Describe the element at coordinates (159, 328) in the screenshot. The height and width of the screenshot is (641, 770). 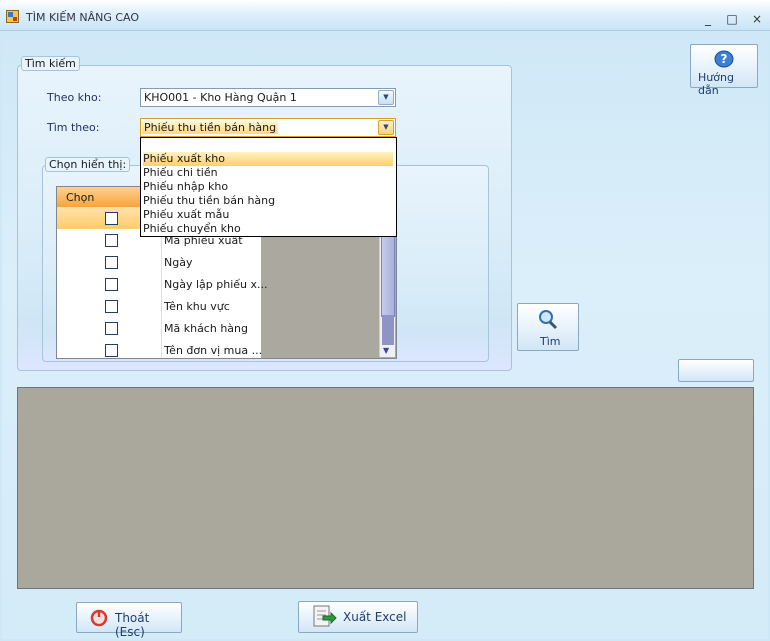
I see `table-row: Mã khách hàng` at that location.